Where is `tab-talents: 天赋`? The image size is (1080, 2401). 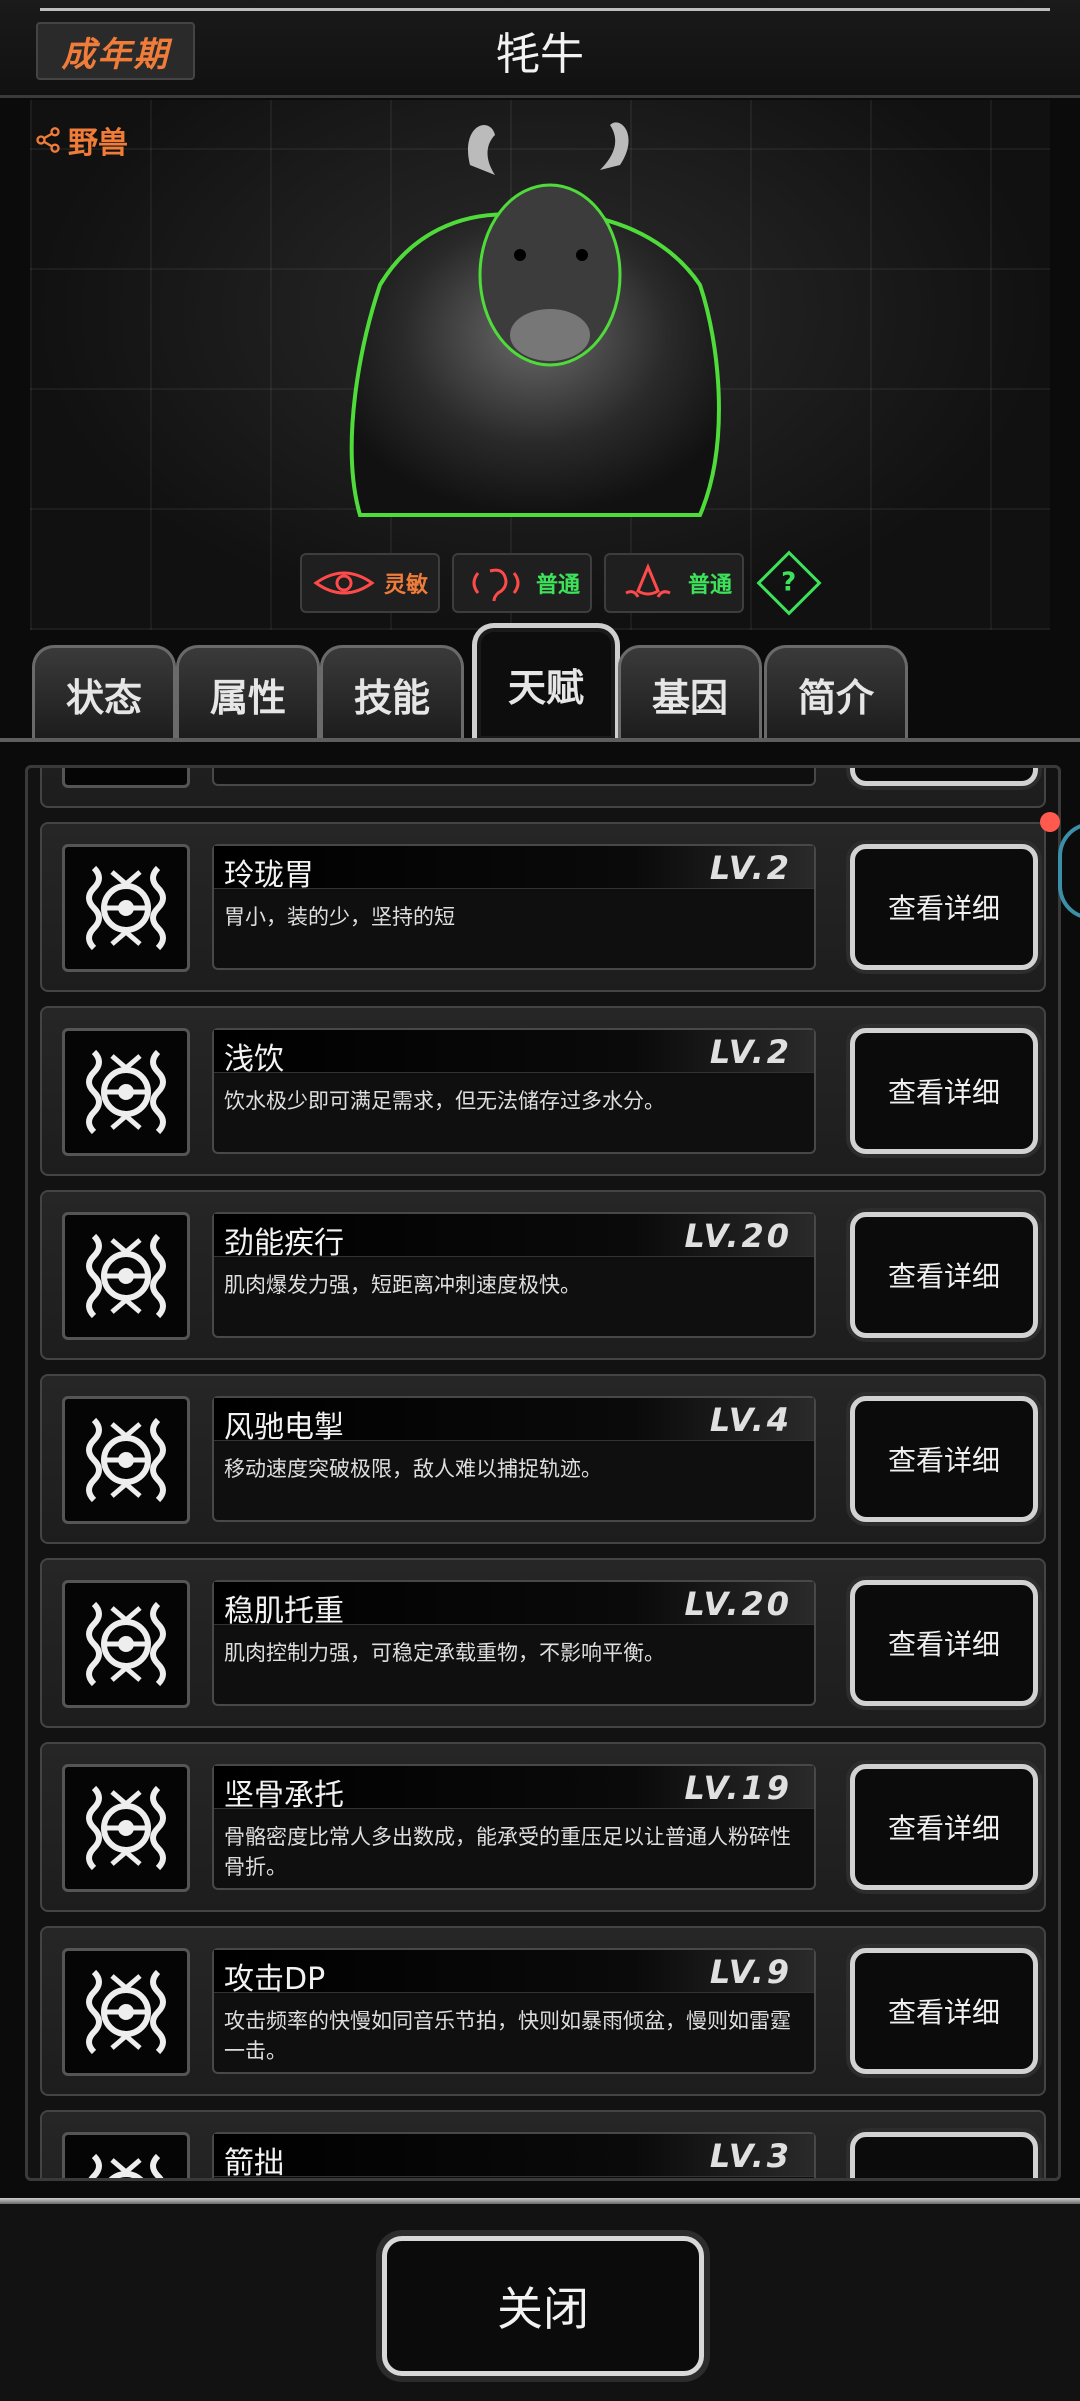 tab-talents: 天赋 is located at coordinates (546, 681).